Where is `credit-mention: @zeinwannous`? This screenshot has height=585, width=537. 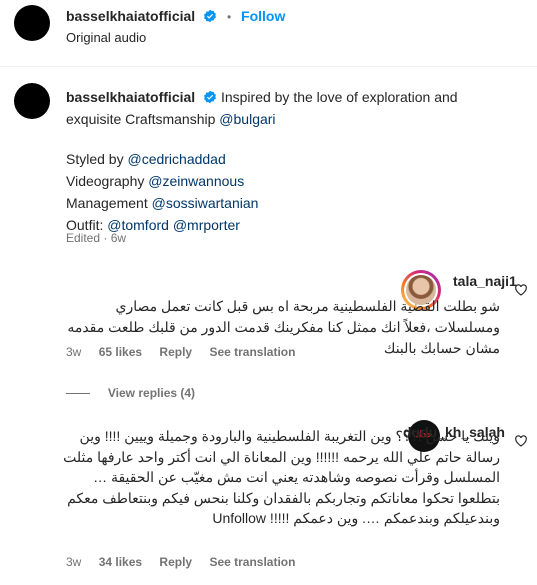 credit-mention: @zeinwannous is located at coordinates (196, 181).